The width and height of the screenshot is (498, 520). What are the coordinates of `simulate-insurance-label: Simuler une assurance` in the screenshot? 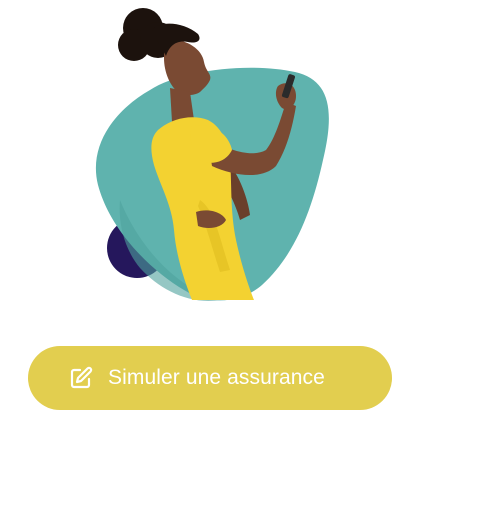 It's located at (216, 377).